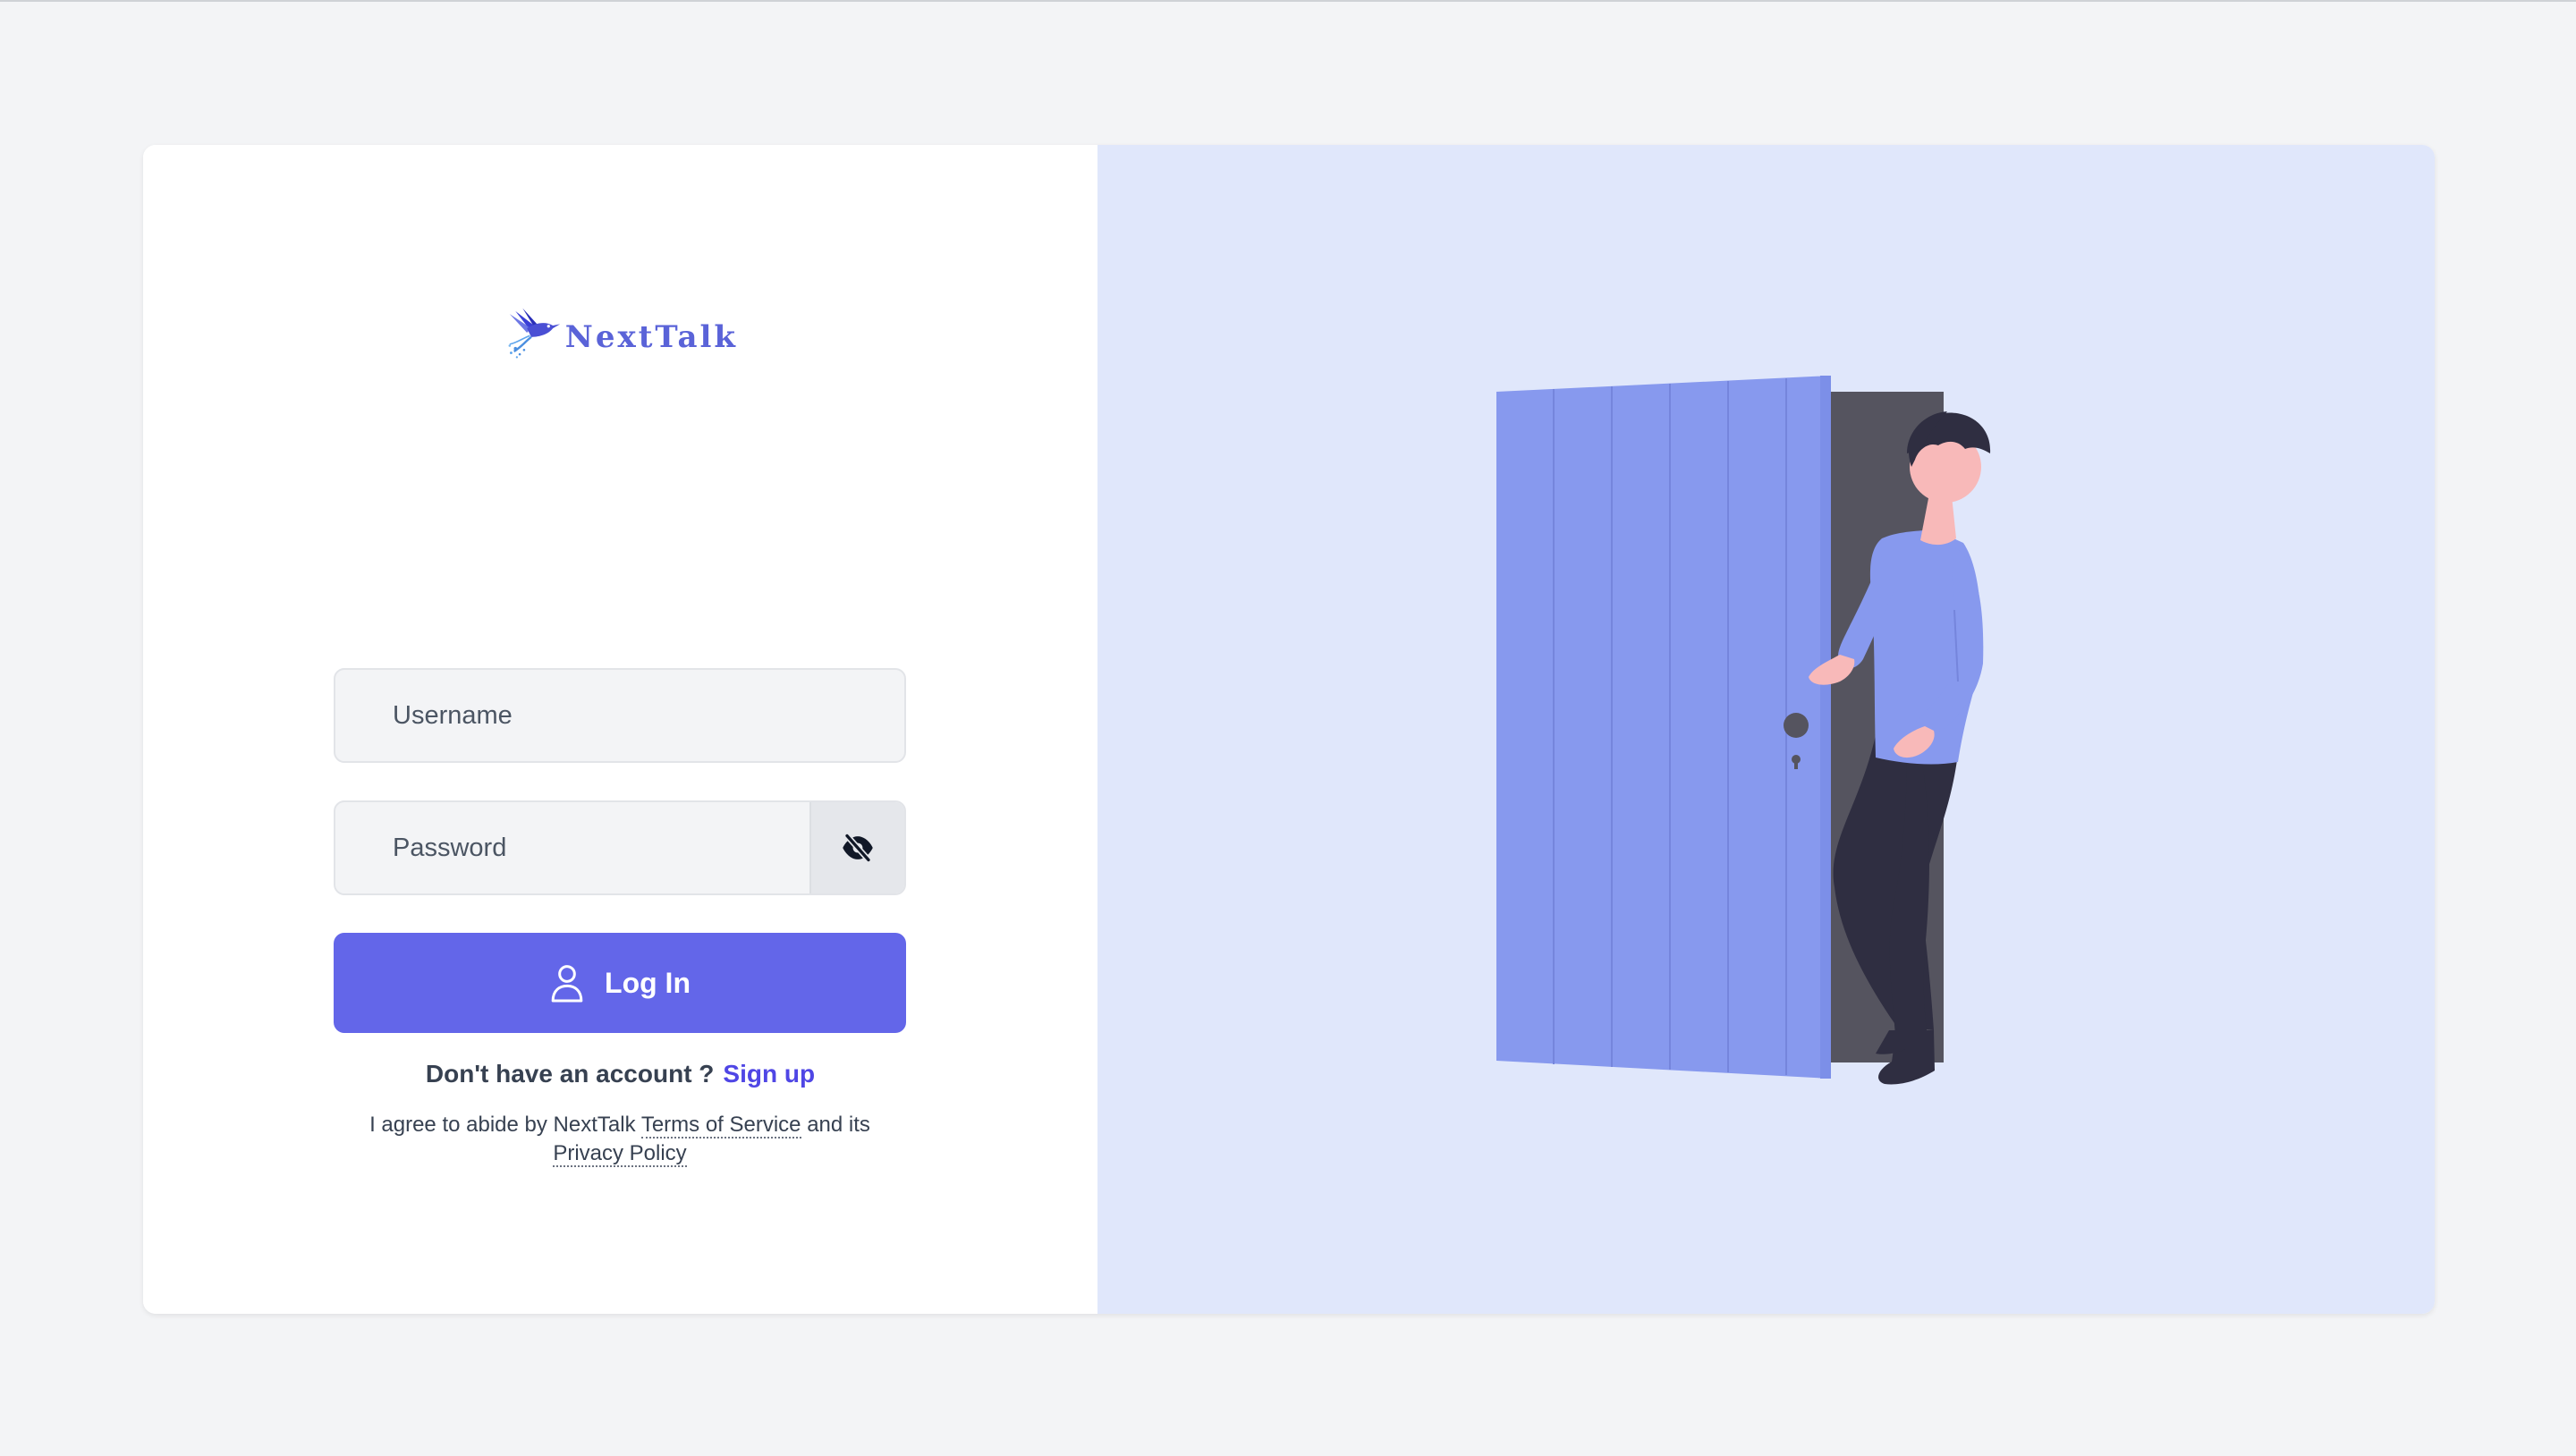  What do you see at coordinates (769, 1074) in the screenshot?
I see `signup-link: Sign up` at bounding box center [769, 1074].